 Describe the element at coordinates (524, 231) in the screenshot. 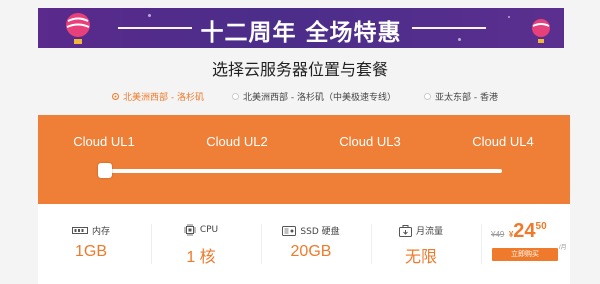

I see `price-integer: 24` at that location.